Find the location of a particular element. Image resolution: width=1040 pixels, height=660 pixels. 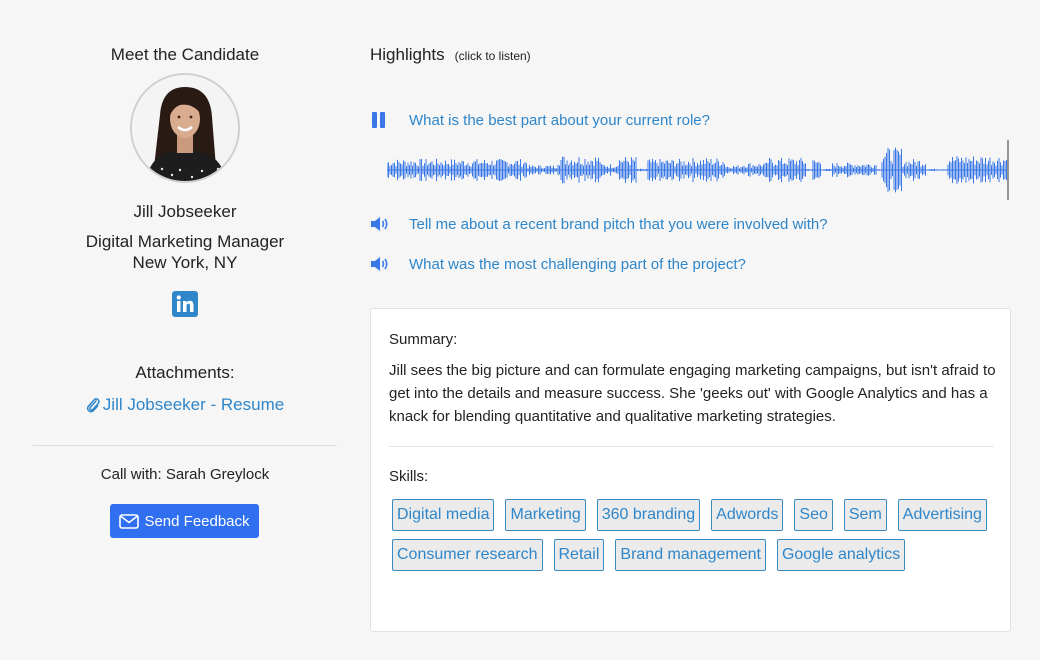

skill-tag: Google analytics is located at coordinates (841, 555).